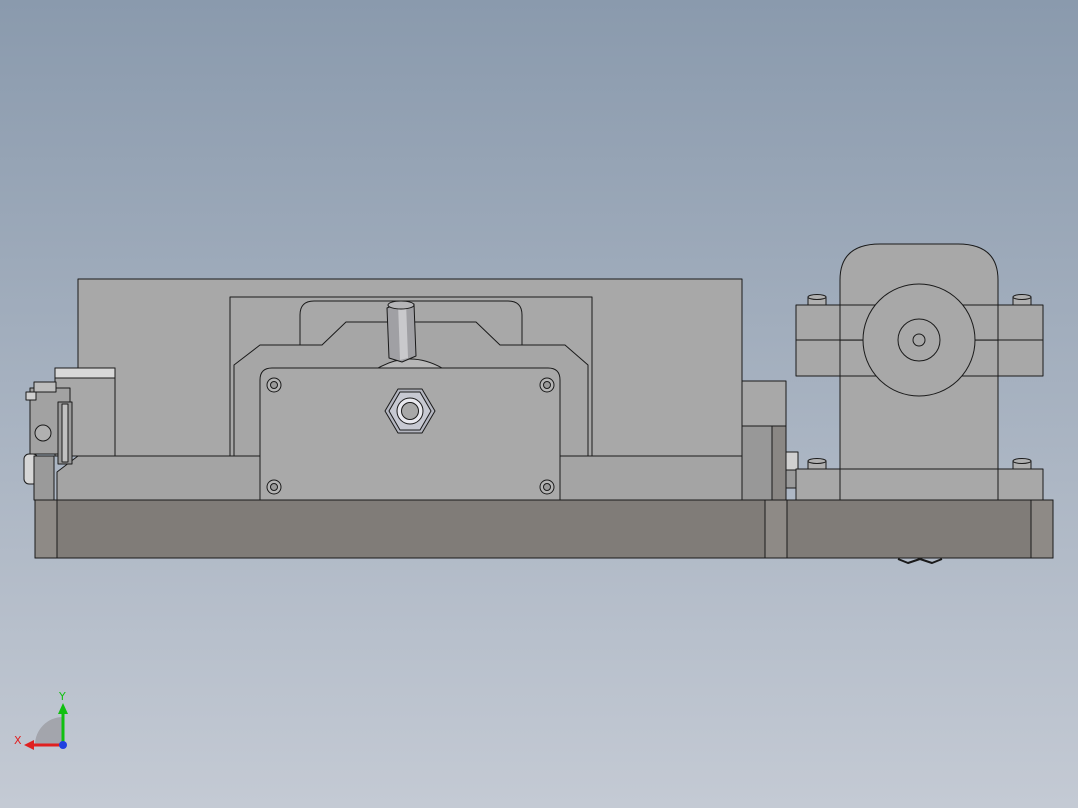 This screenshot has width=1078, height=808. I want to click on triad-z-axis, so click(63, 745).